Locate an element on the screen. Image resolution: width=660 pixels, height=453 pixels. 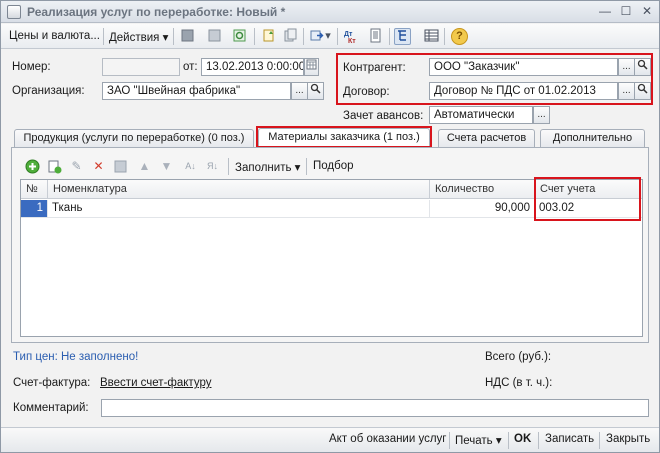
unpost-document-icon is located at coordinates (214, 36).